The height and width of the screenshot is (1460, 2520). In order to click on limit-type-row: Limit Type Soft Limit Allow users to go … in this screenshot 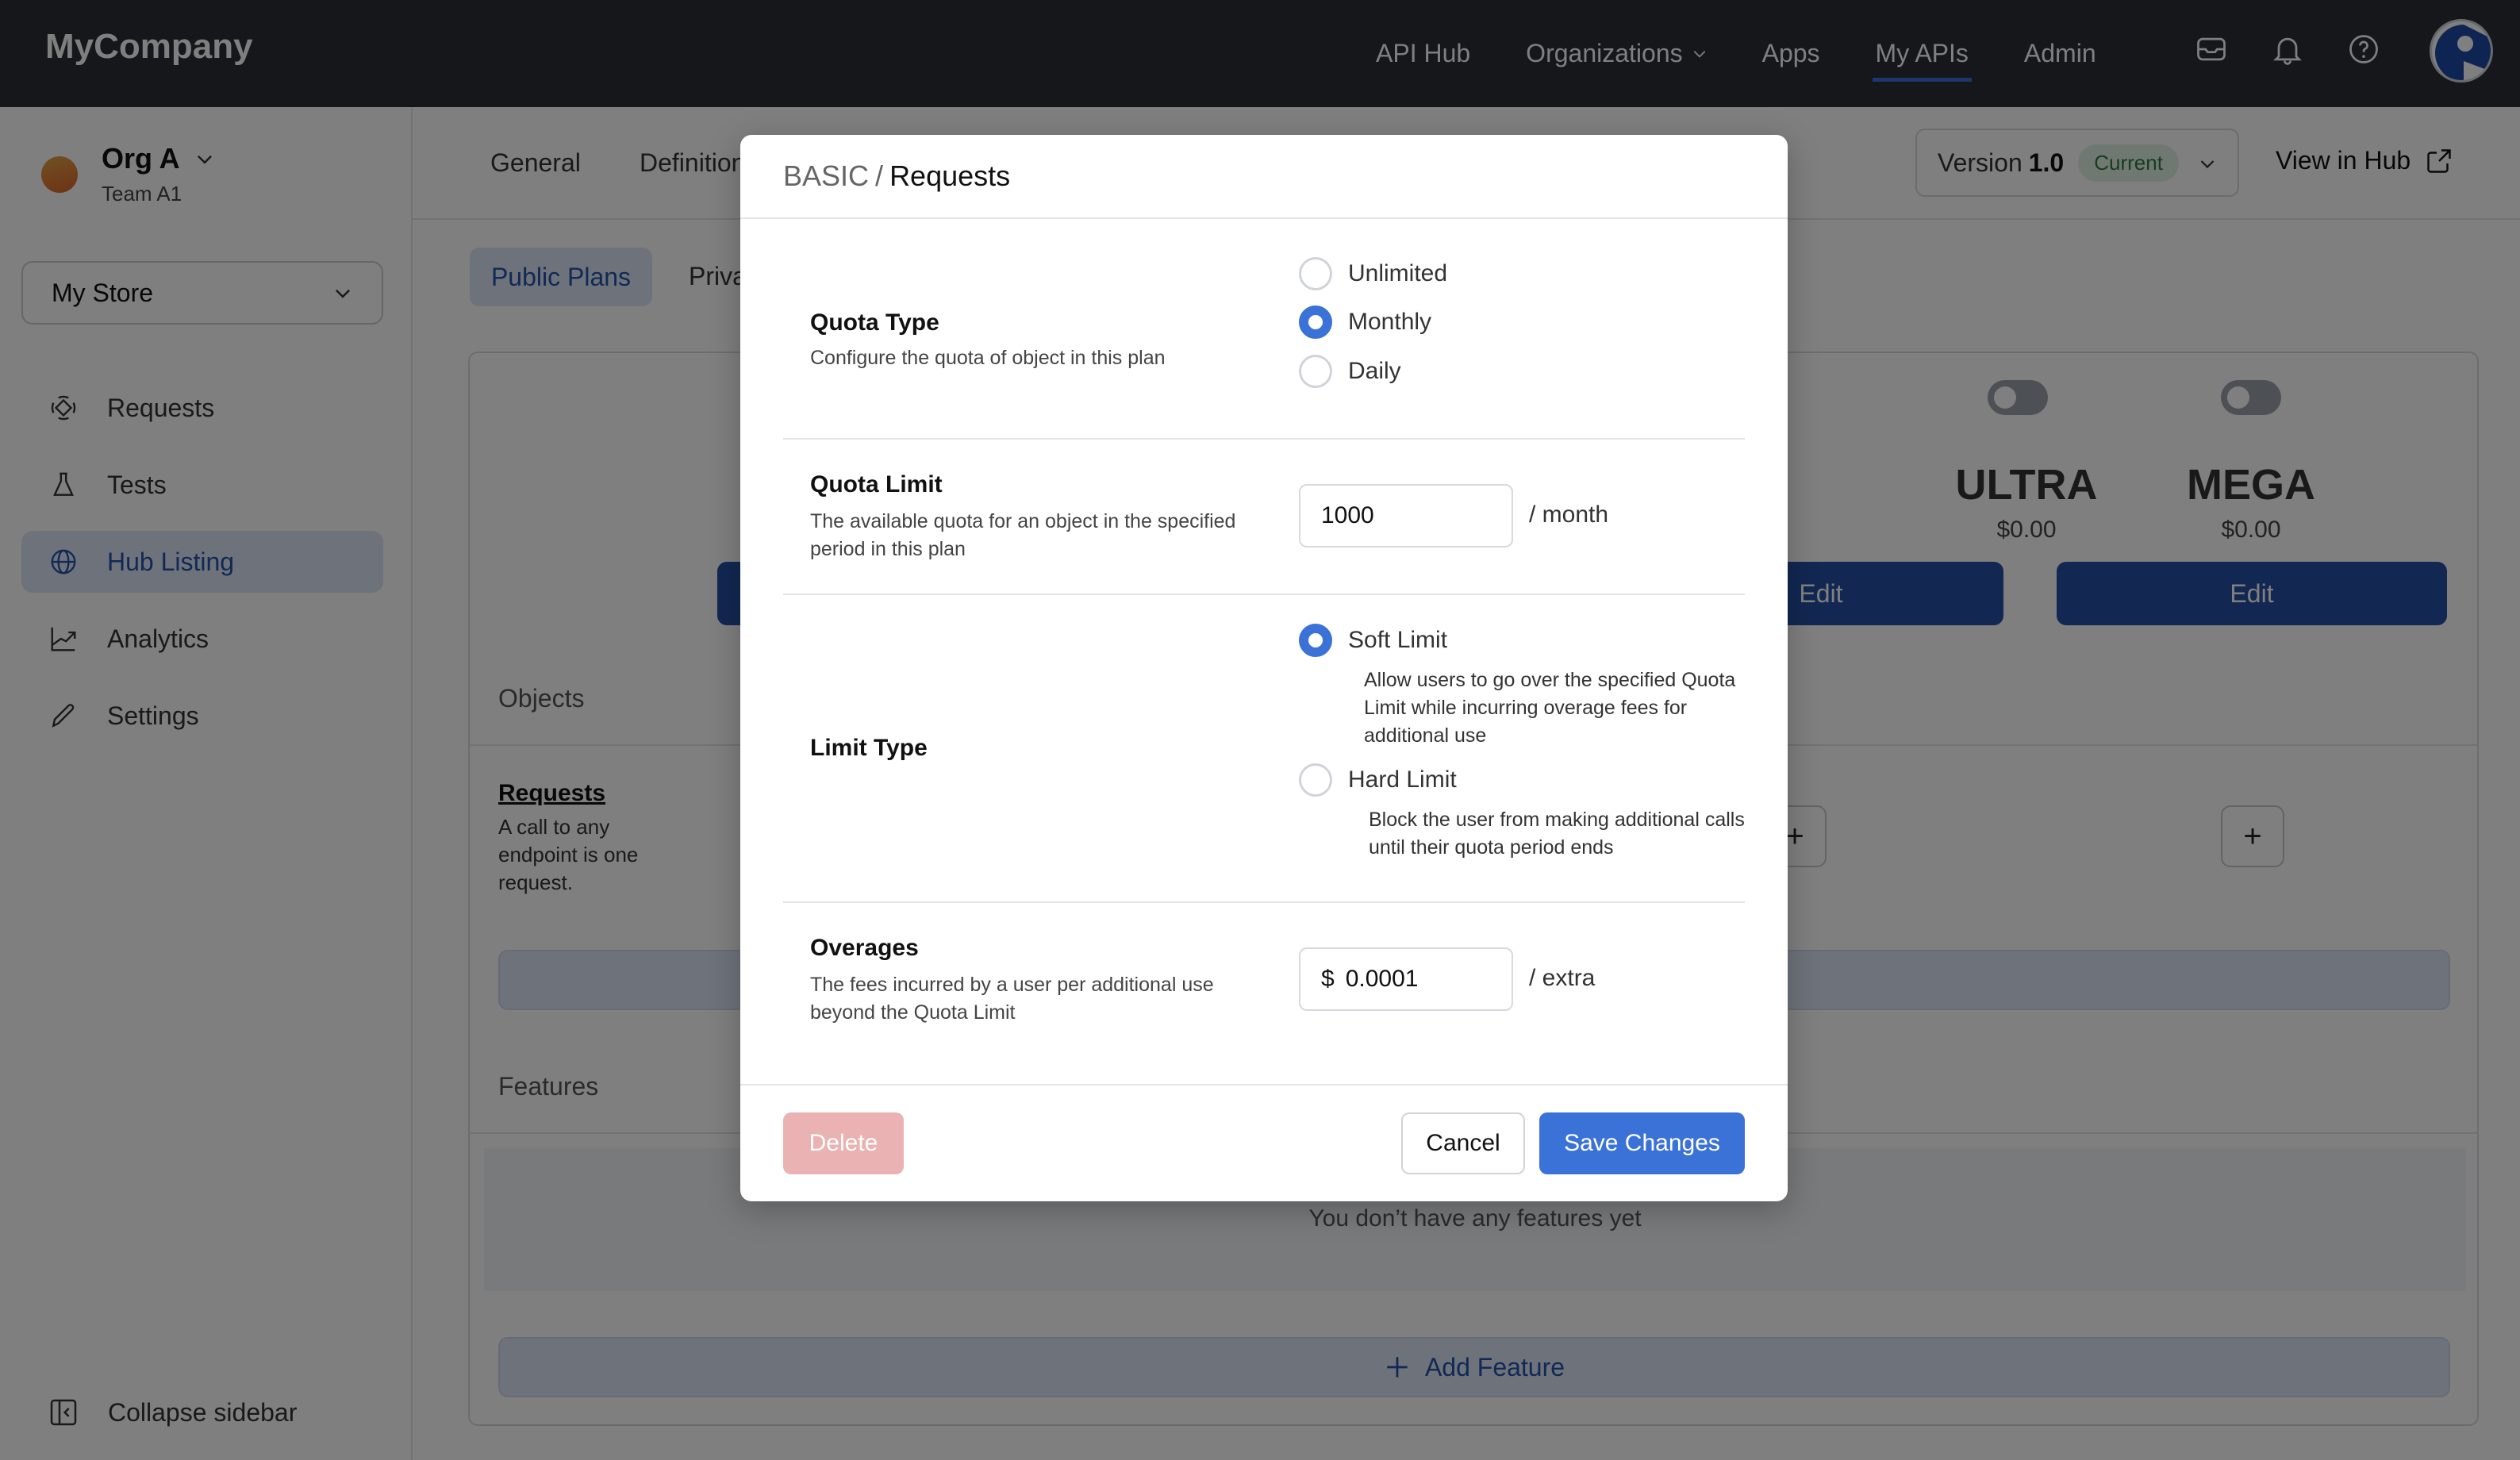, I will do `click(1264, 749)`.